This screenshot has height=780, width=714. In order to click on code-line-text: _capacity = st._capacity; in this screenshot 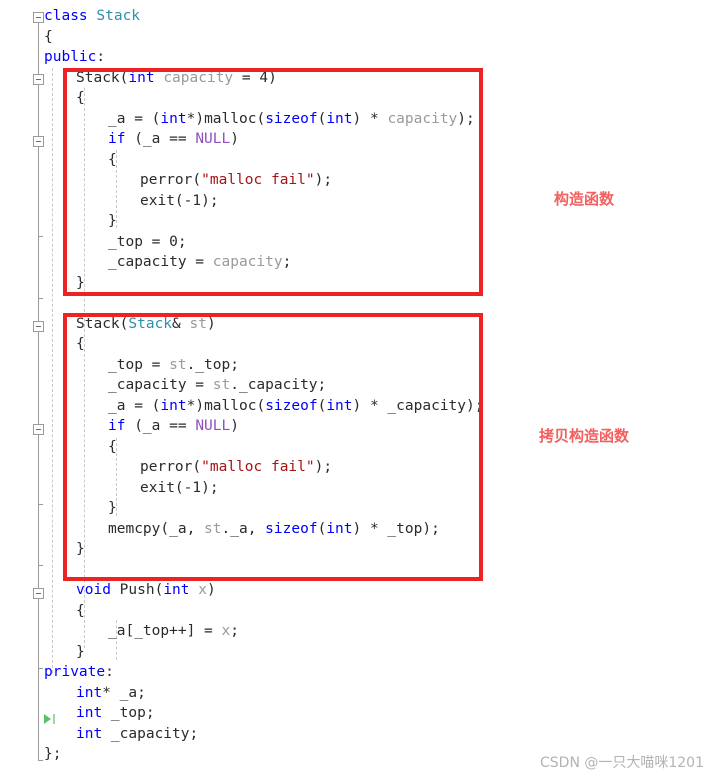, I will do `click(217, 385)`.